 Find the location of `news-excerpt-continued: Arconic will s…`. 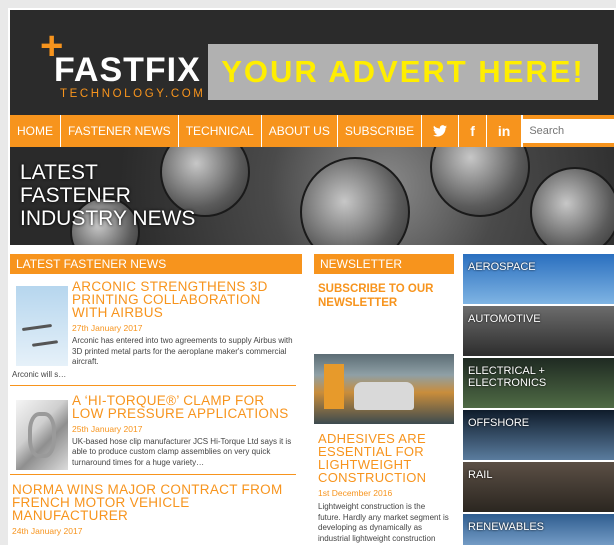

news-excerpt-continued: Arconic will s… is located at coordinates (39, 374).